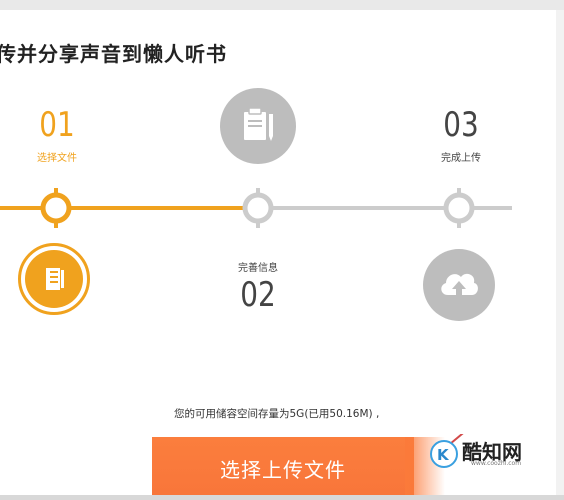  What do you see at coordinates (461, 125) in the screenshot?
I see `step-3-number: 03` at bounding box center [461, 125].